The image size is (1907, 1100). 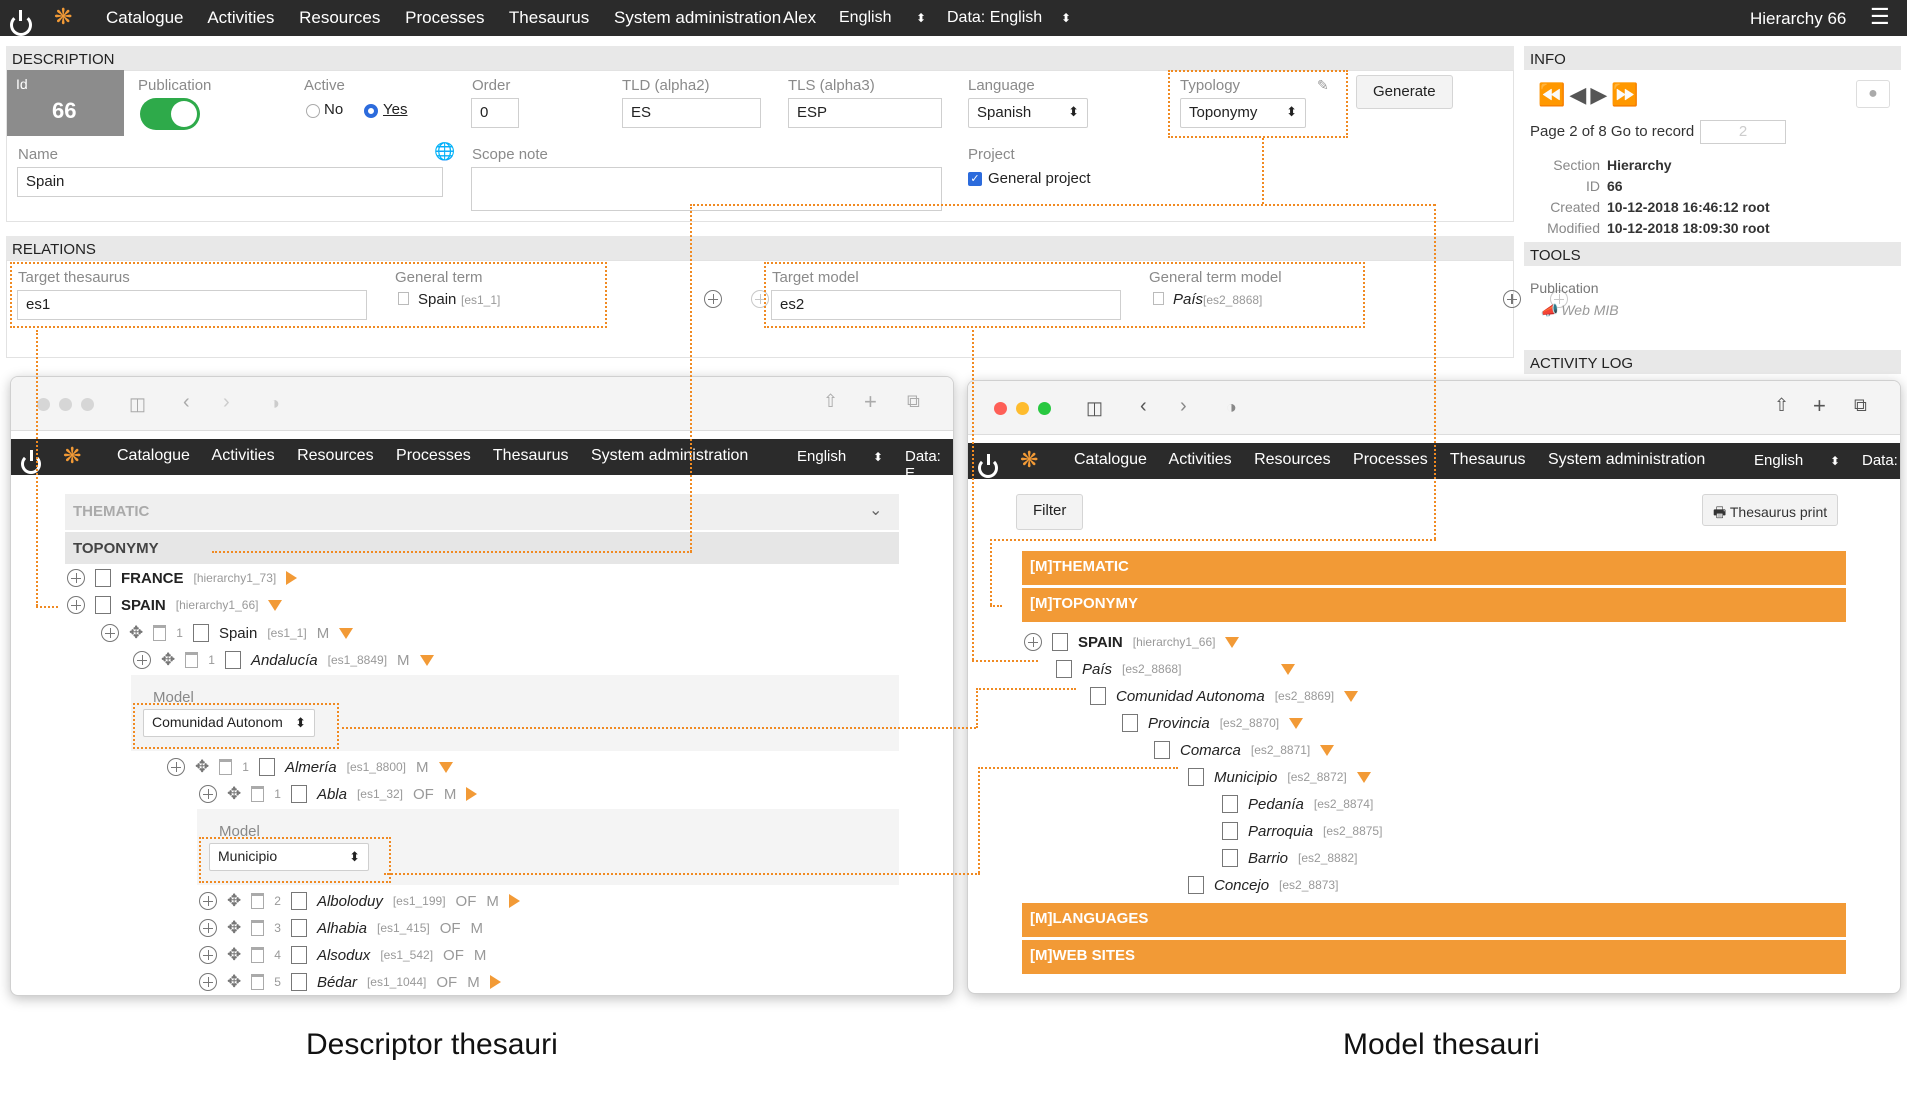 I want to click on data-language-select: Data: English, so click(x=994, y=18).